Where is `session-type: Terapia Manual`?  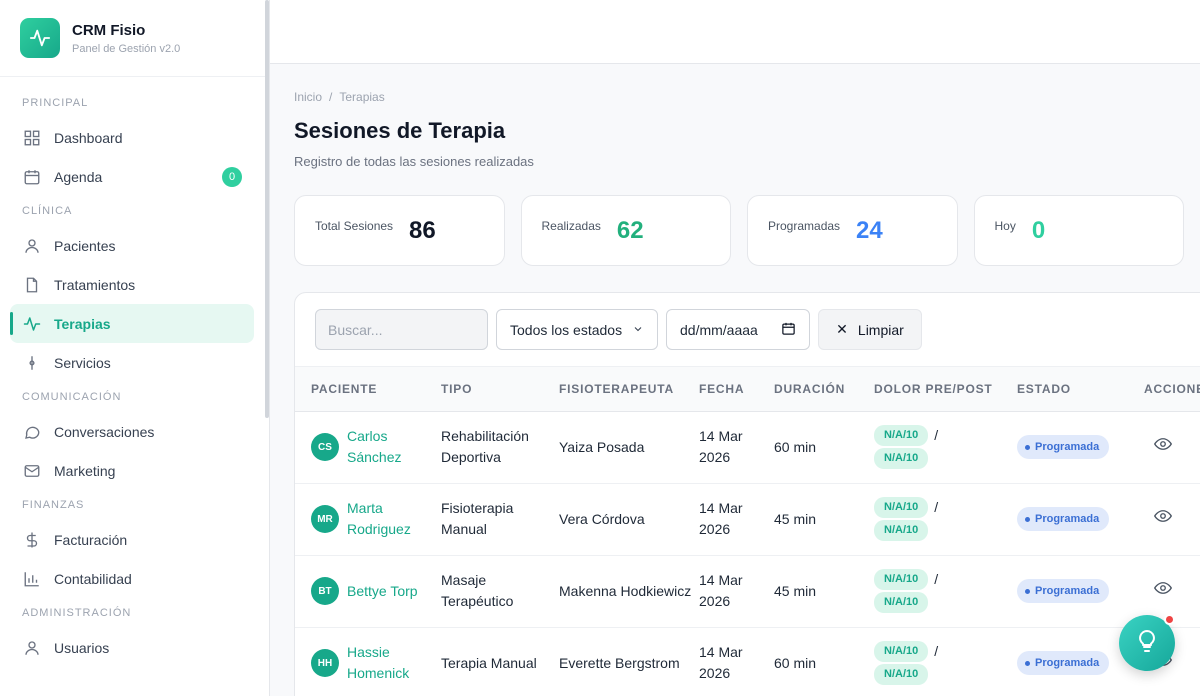 session-type: Terapia Manual is located at coordinates (500, 661).